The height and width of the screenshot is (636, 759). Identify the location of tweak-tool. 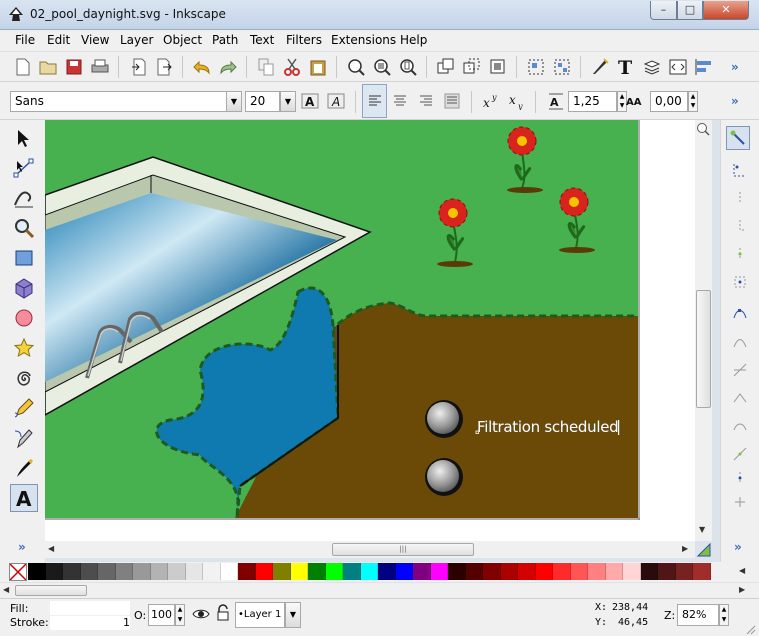
(24, 198).